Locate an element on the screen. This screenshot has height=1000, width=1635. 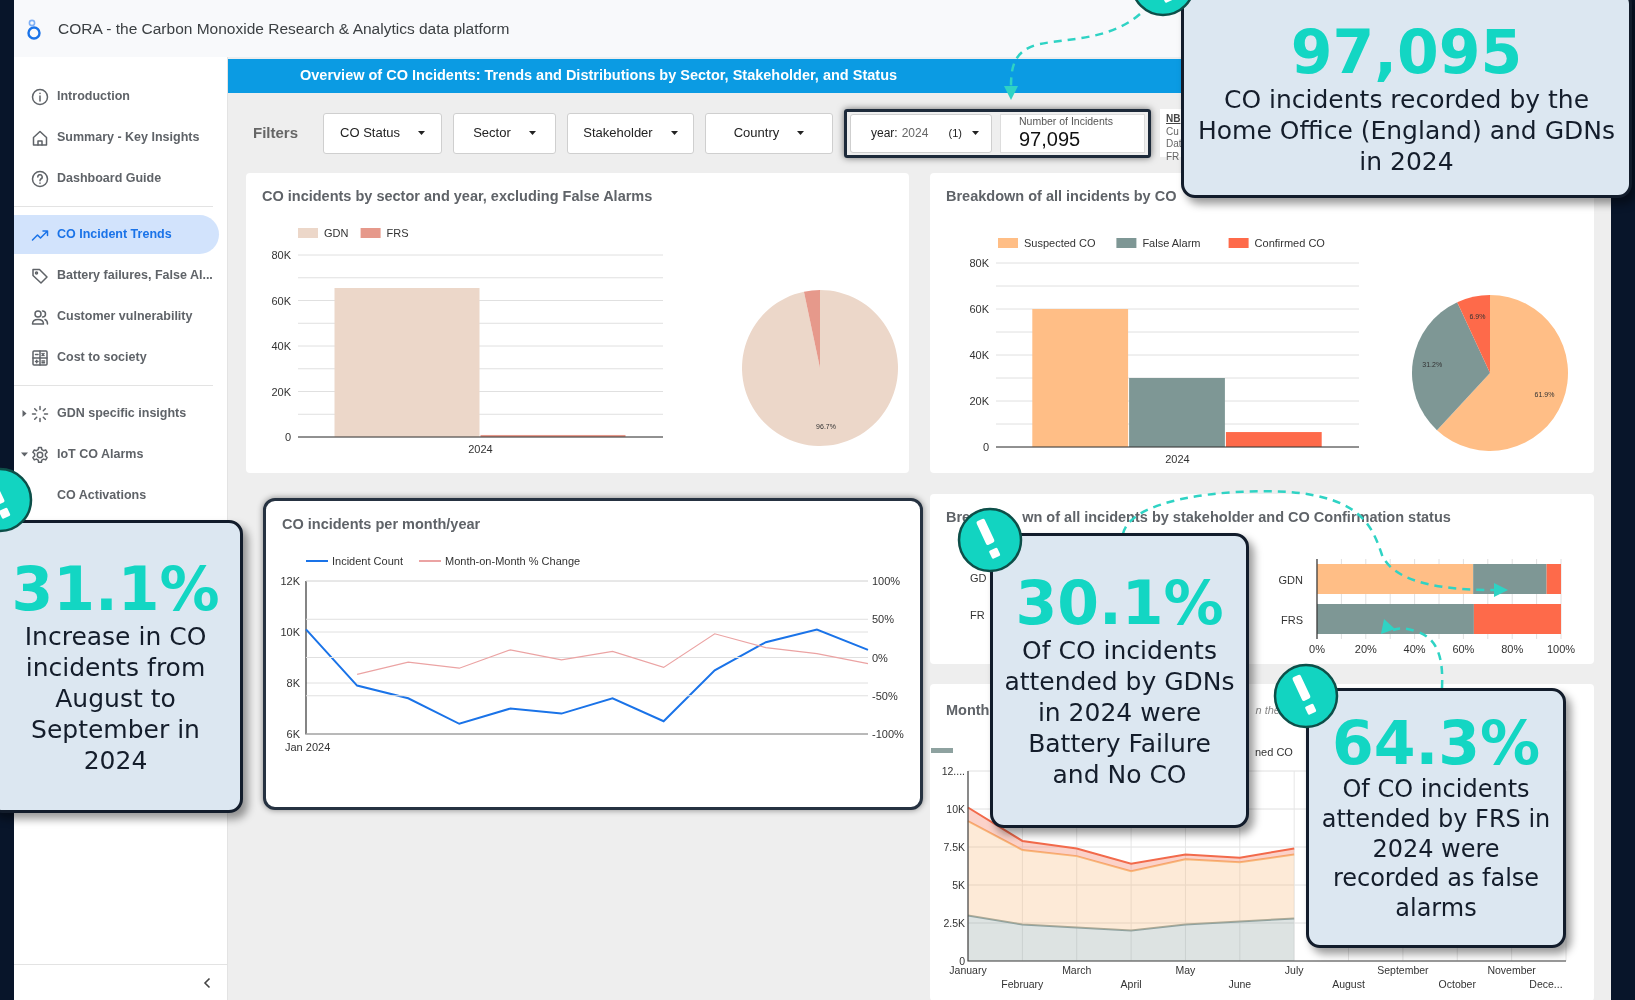
axis-label: Jan 2024 is located at coordinates (308, 747).